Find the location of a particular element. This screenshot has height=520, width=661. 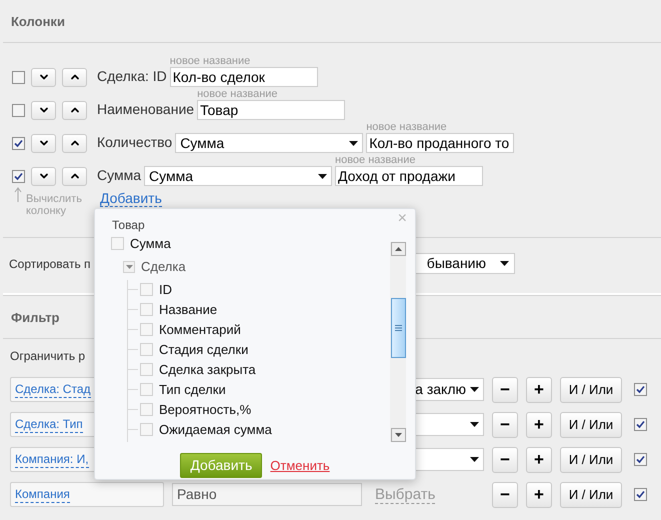

tree-item-label: Сделка закрыта is located at coordinates (207, 370).